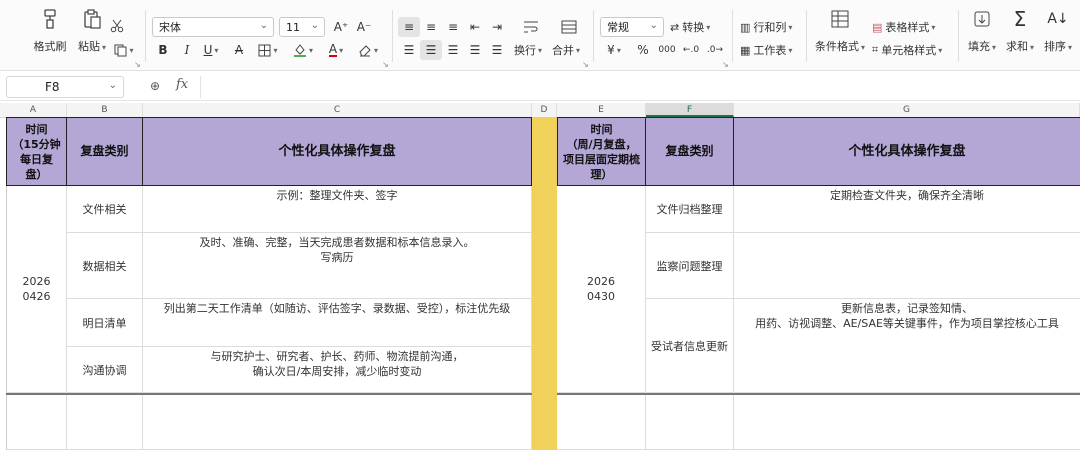 This screenshot has height=450, width=1080. Describe the element at coordinates (88, 46) in the screenshot. I see `paste-label: 粘贴` at that location.